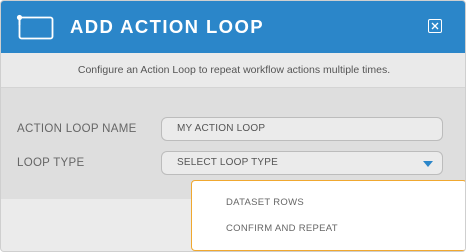 This screenshot has height=252, width=466. I want to click on dialog-title: ADD ACTION LOOP, so click(167, 26).